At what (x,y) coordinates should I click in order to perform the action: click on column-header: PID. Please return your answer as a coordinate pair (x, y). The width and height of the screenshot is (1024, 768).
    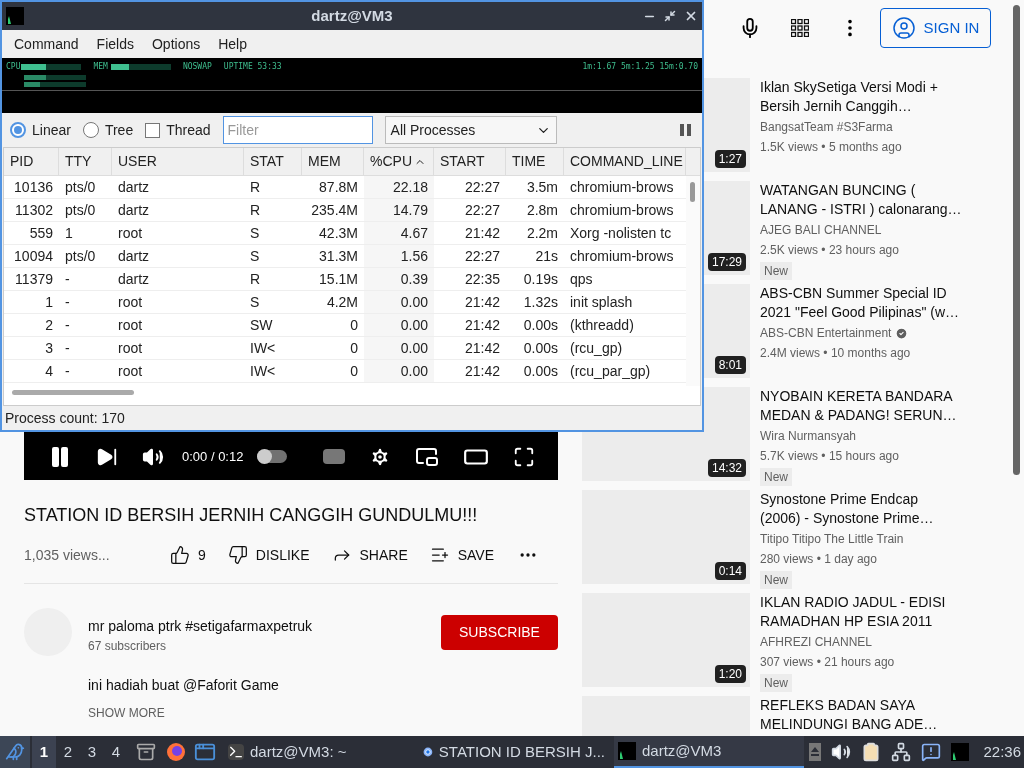
    Looking at the image, I should click on (31, 161).